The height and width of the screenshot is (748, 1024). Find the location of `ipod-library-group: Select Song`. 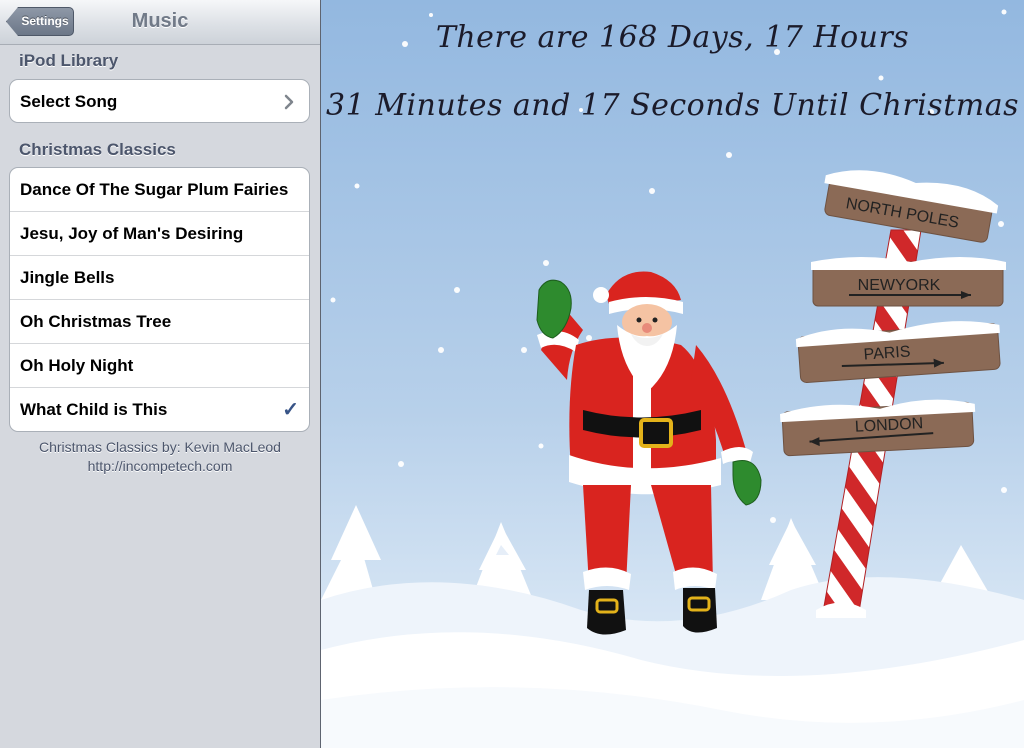

ipod-library-group: Select Song is located at coordinates (159, 101).